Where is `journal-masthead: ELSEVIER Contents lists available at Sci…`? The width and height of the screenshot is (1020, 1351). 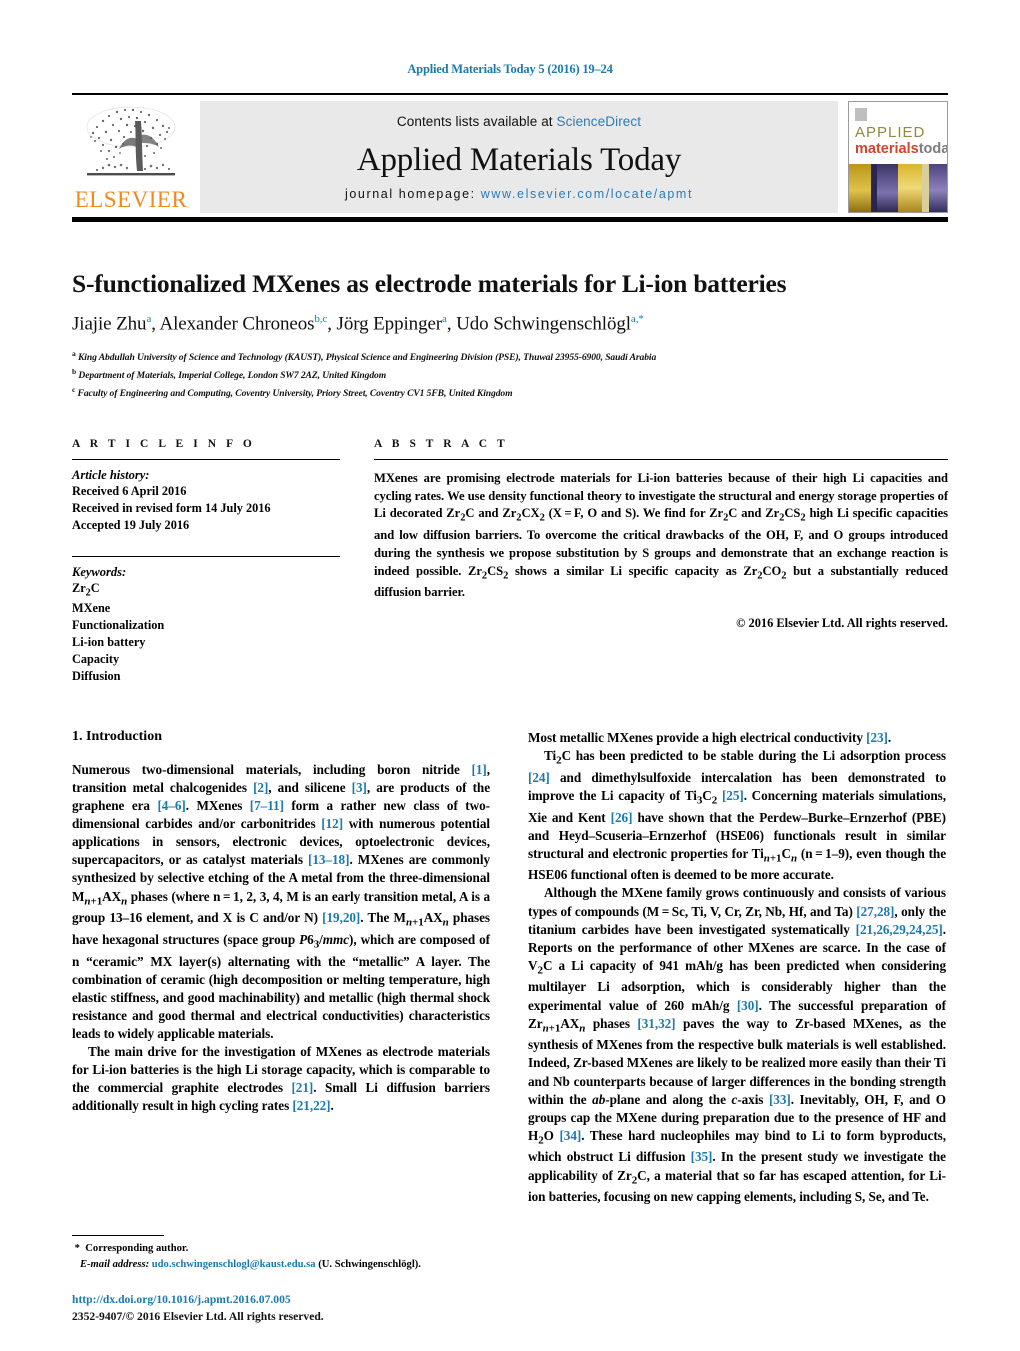
journal-masthead: ELSEVIER Contents lists available at Sci… is located at coordinates (510, 157).